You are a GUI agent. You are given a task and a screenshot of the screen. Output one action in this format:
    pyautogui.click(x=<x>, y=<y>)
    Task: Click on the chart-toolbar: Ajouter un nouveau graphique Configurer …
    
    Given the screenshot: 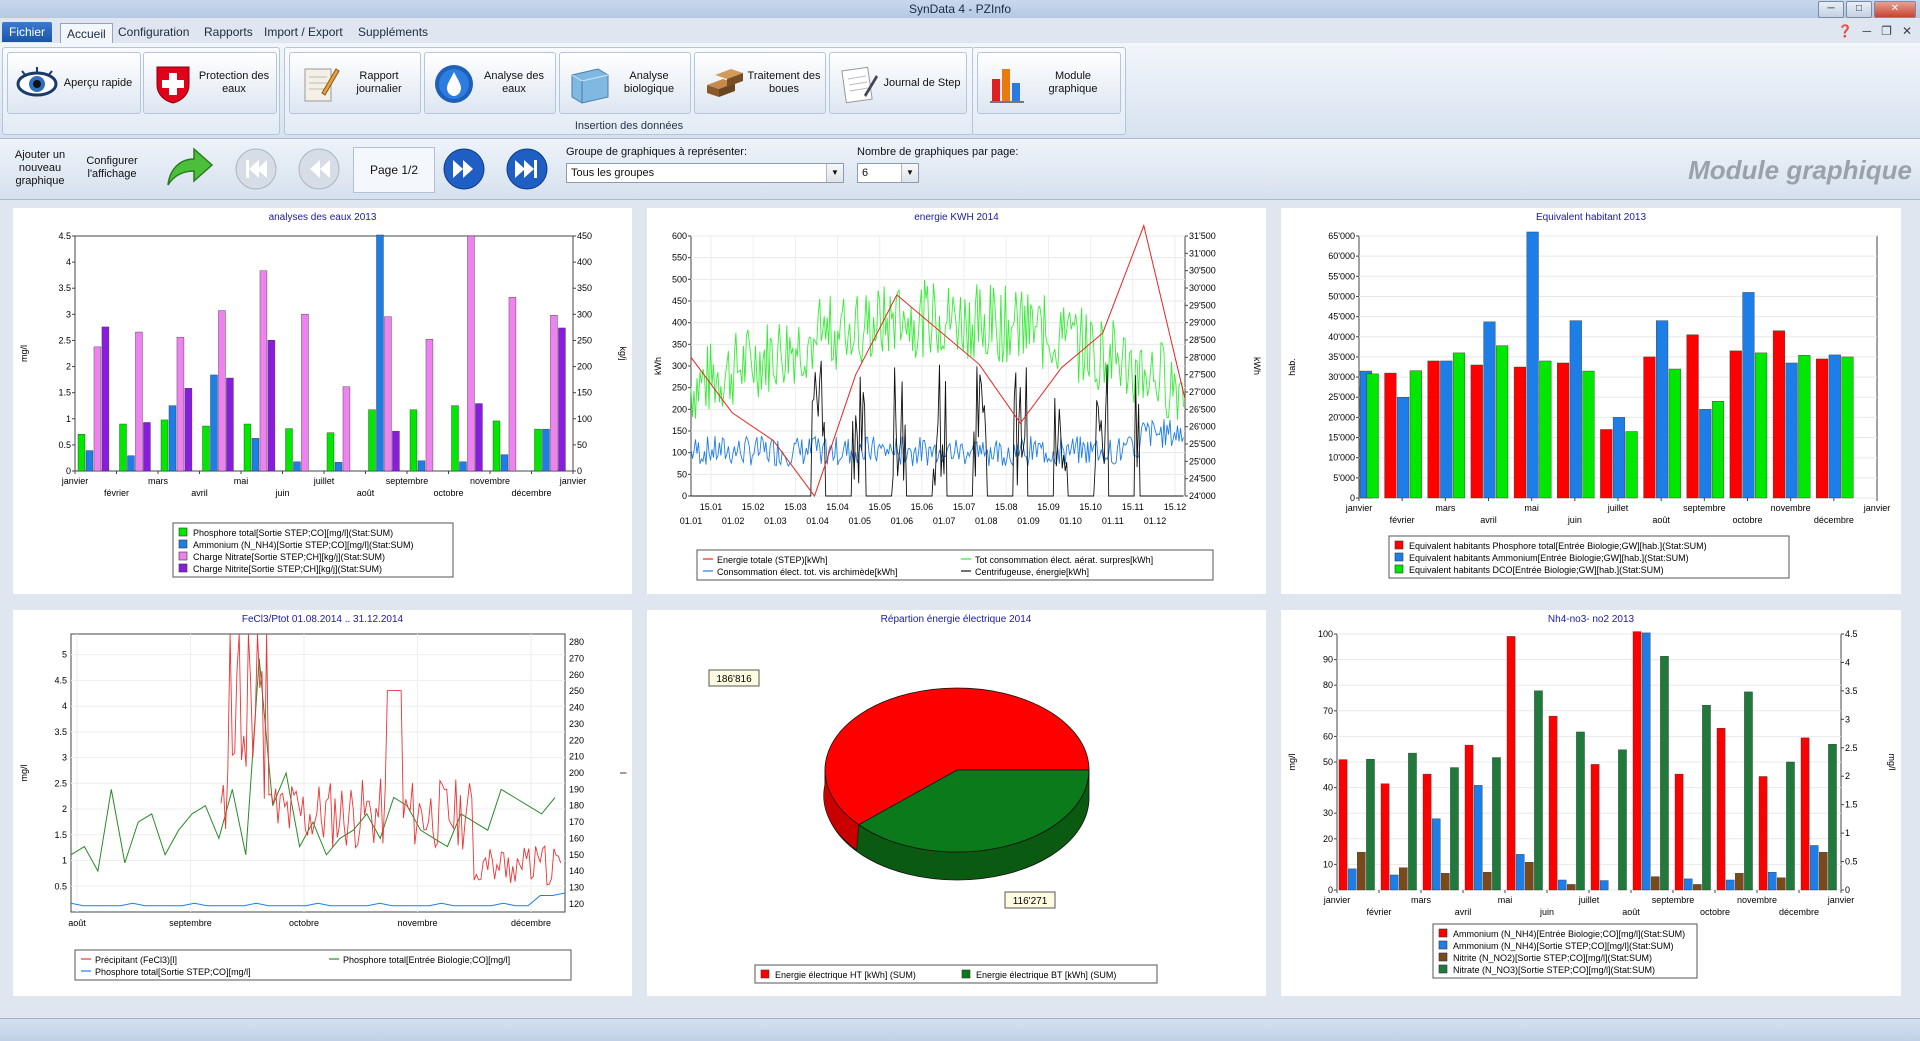 What is the action you would take?
    pyautogui.click(x=960, y=169)
    